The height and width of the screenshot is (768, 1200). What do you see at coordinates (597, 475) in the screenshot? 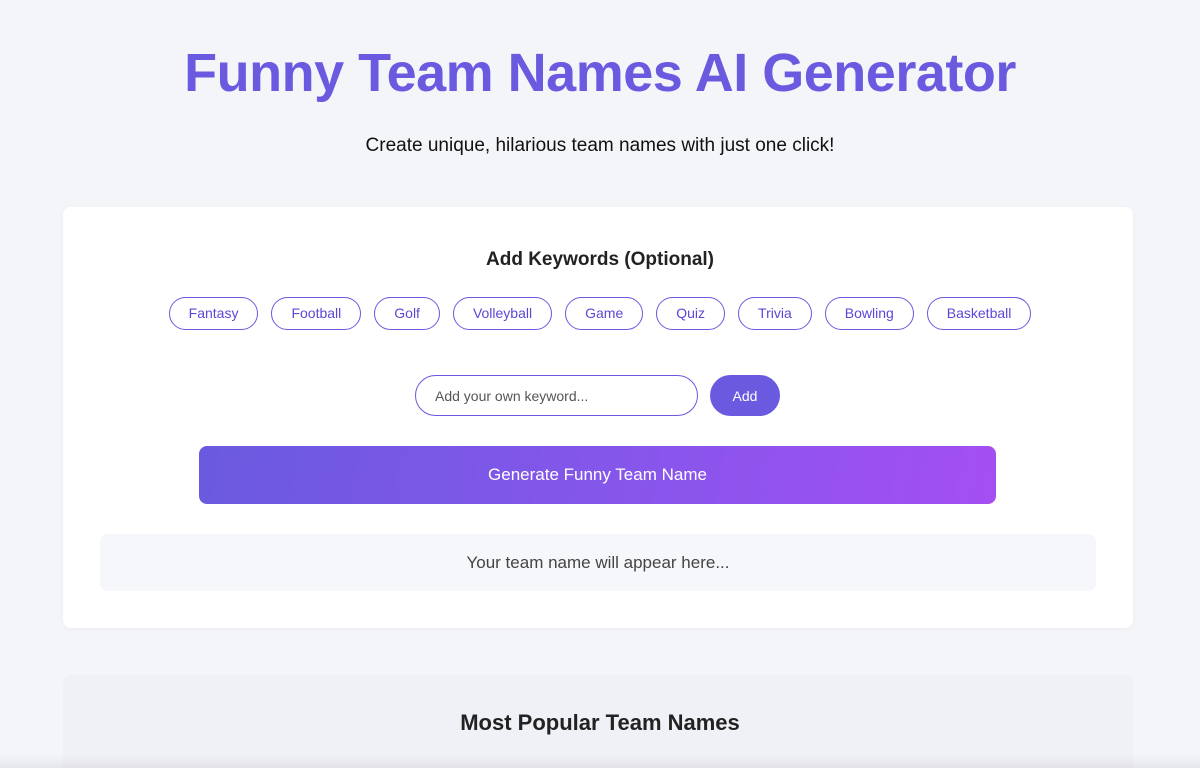
I see `generate-button: Generate Funny Team Name` at bounding box center [597, 475].